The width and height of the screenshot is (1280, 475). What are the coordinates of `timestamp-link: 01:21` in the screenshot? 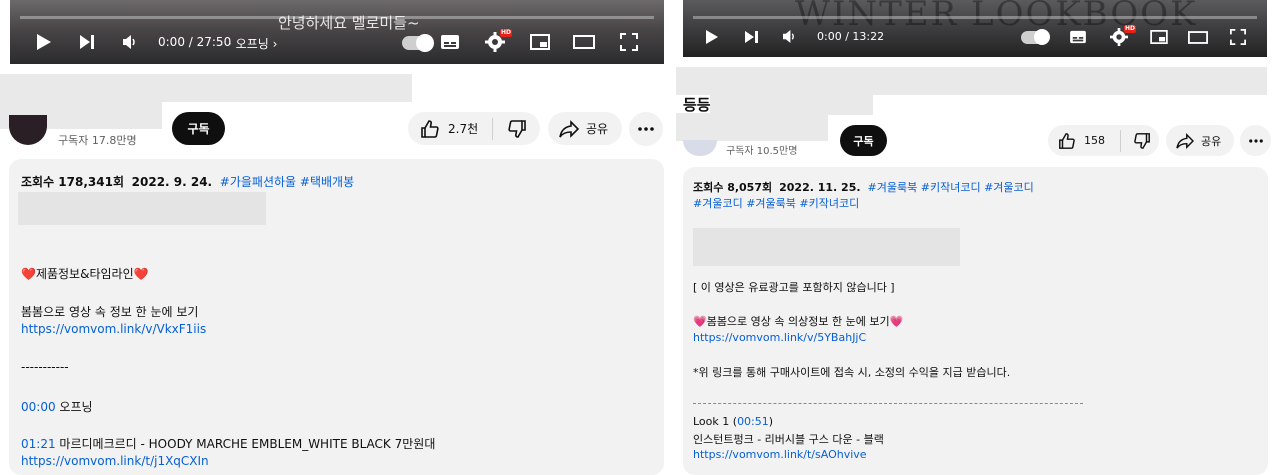 It's located at (38, 444).